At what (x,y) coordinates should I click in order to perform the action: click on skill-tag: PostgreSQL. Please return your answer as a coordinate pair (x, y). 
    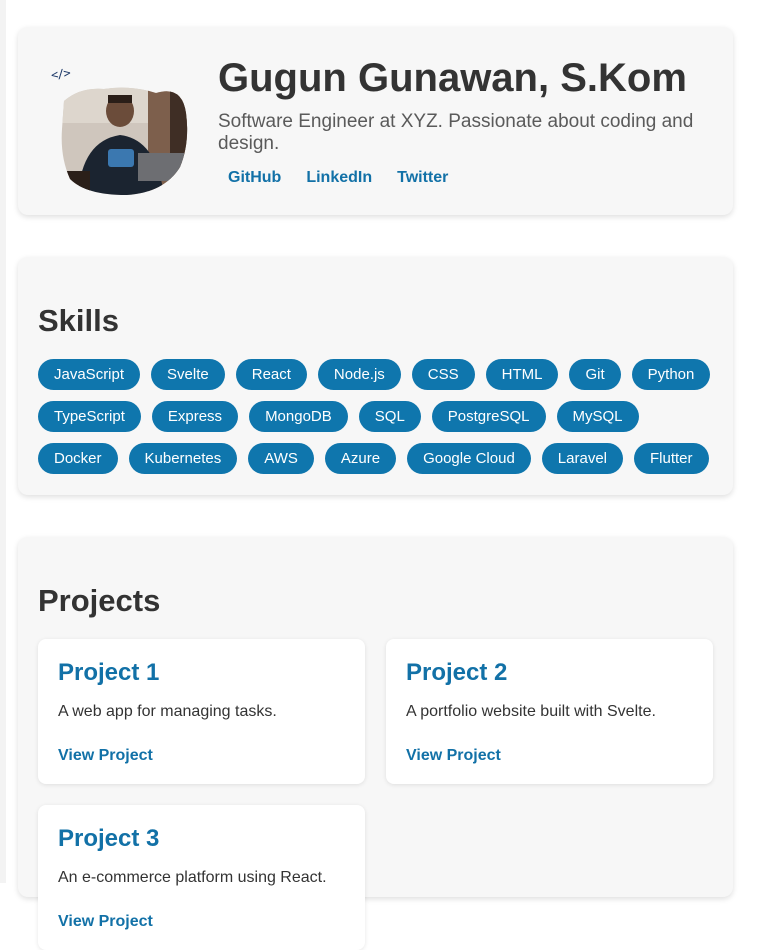
    Looking at the image, I should click on (488, 416).